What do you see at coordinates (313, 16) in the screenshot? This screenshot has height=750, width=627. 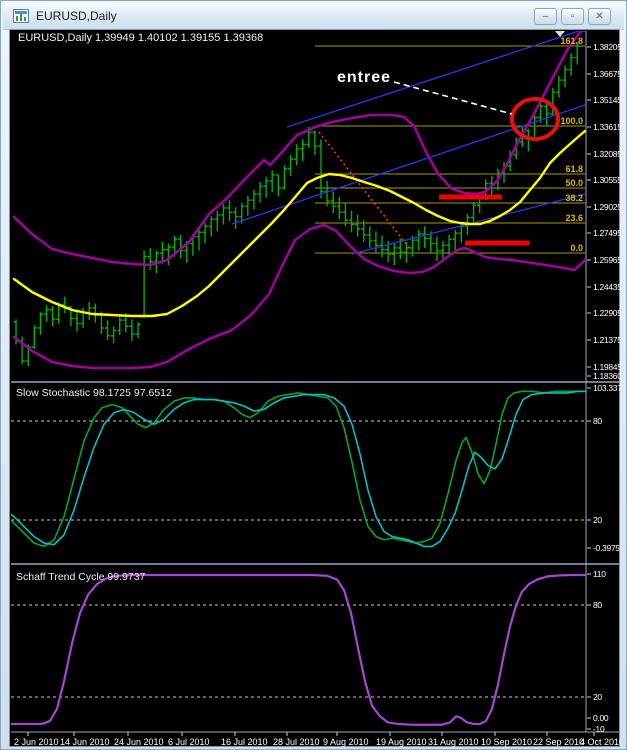 I see `title-bar: EURUSD,Daily – ▫ ✕` at bounding box center [313, 16].